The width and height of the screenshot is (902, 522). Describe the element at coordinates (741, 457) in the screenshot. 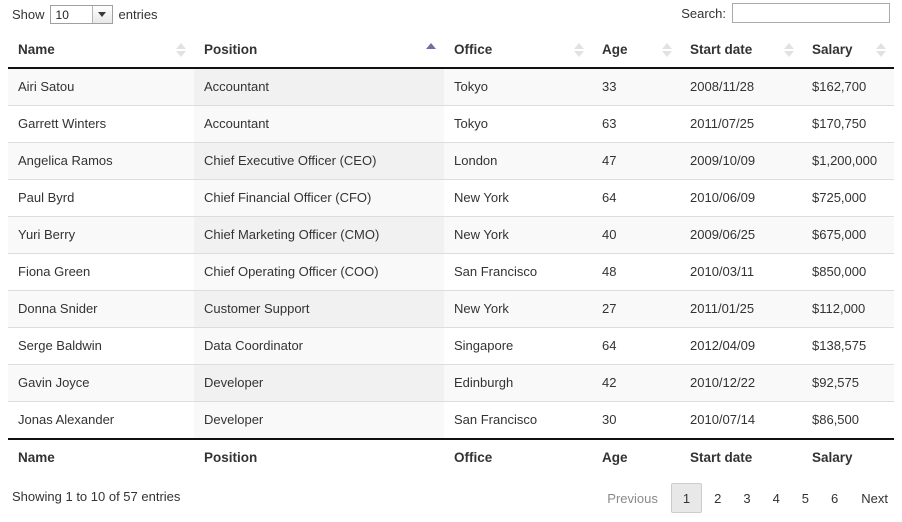

I see `footer-column-start-date: Start date` at that location.